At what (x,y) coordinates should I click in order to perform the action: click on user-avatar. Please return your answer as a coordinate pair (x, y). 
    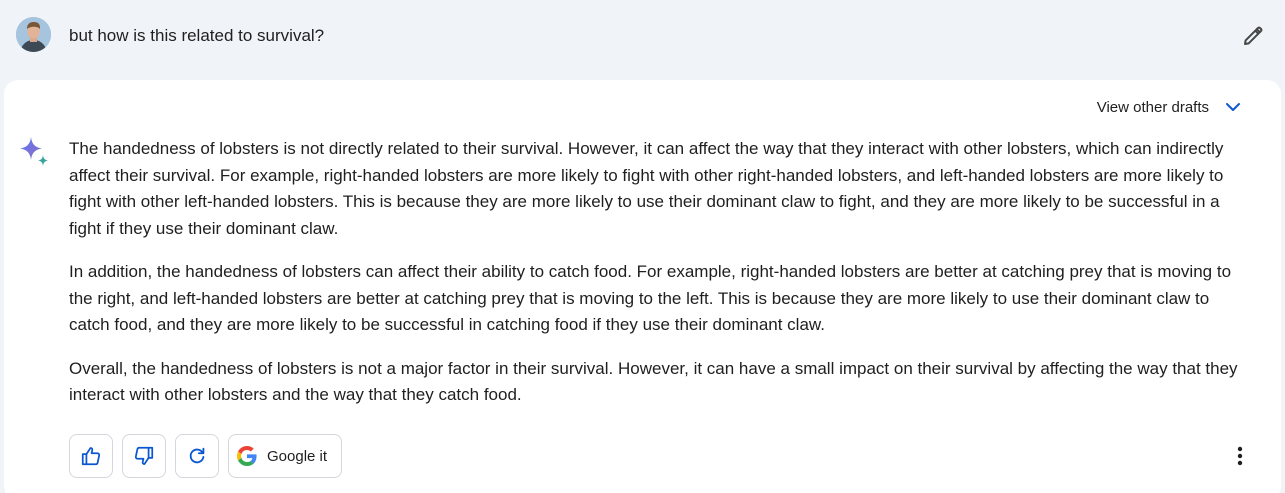
    Looking at the image, I should click on (33, 34).